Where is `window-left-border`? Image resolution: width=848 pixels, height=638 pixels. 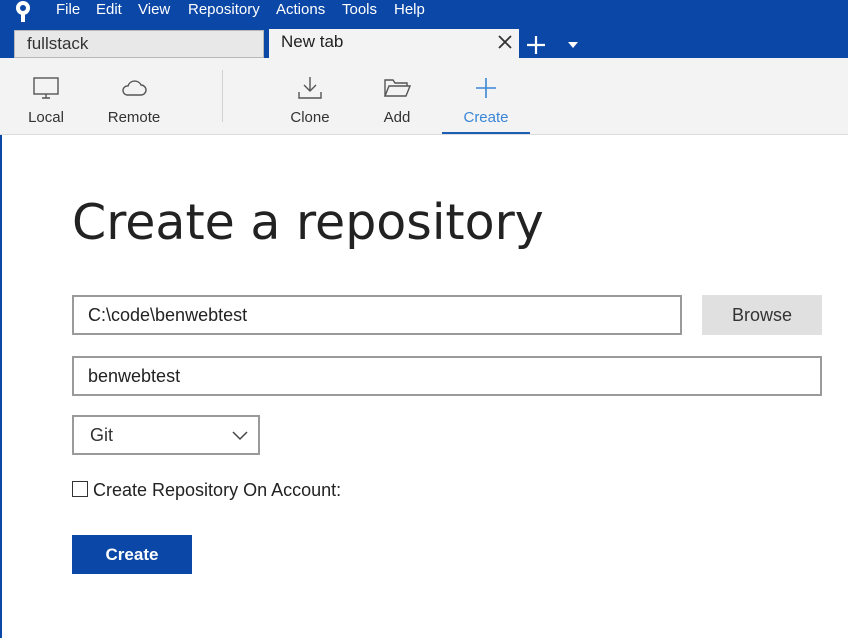 window-left-border is located at coordinates (1, 386).